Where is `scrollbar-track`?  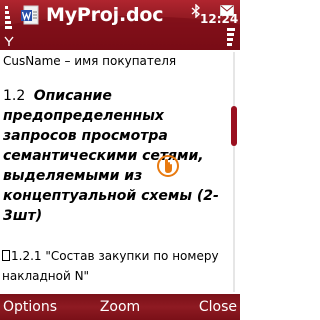 scrollbar-track is located at coordinates (234, 172).